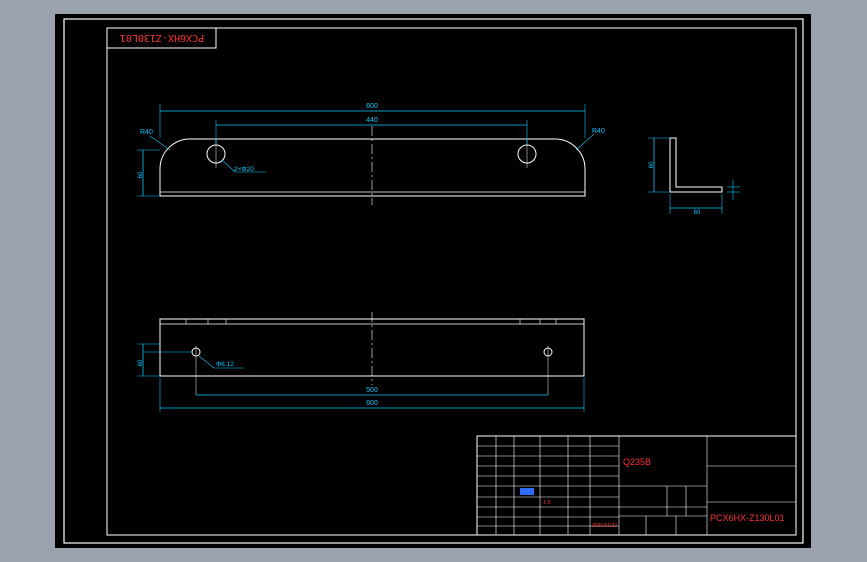  Describe the element at coordinates (527, 491) in the screenshot. I see `tb-blue-mark` at that location.